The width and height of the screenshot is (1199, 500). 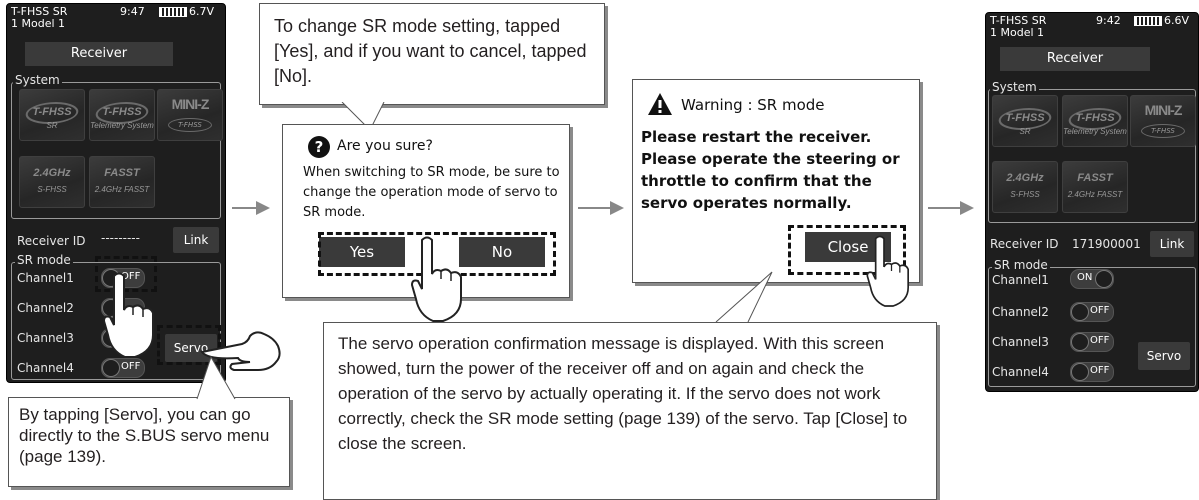 I want to click on question-icon: ?, so click(x=319, y=147).